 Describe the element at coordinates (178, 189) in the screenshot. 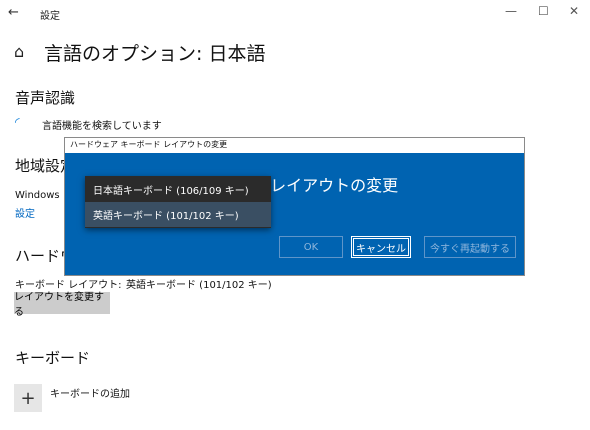

I see `dropdown-option-japanese: 日本語キーボード (106/109 キー)` at that location.